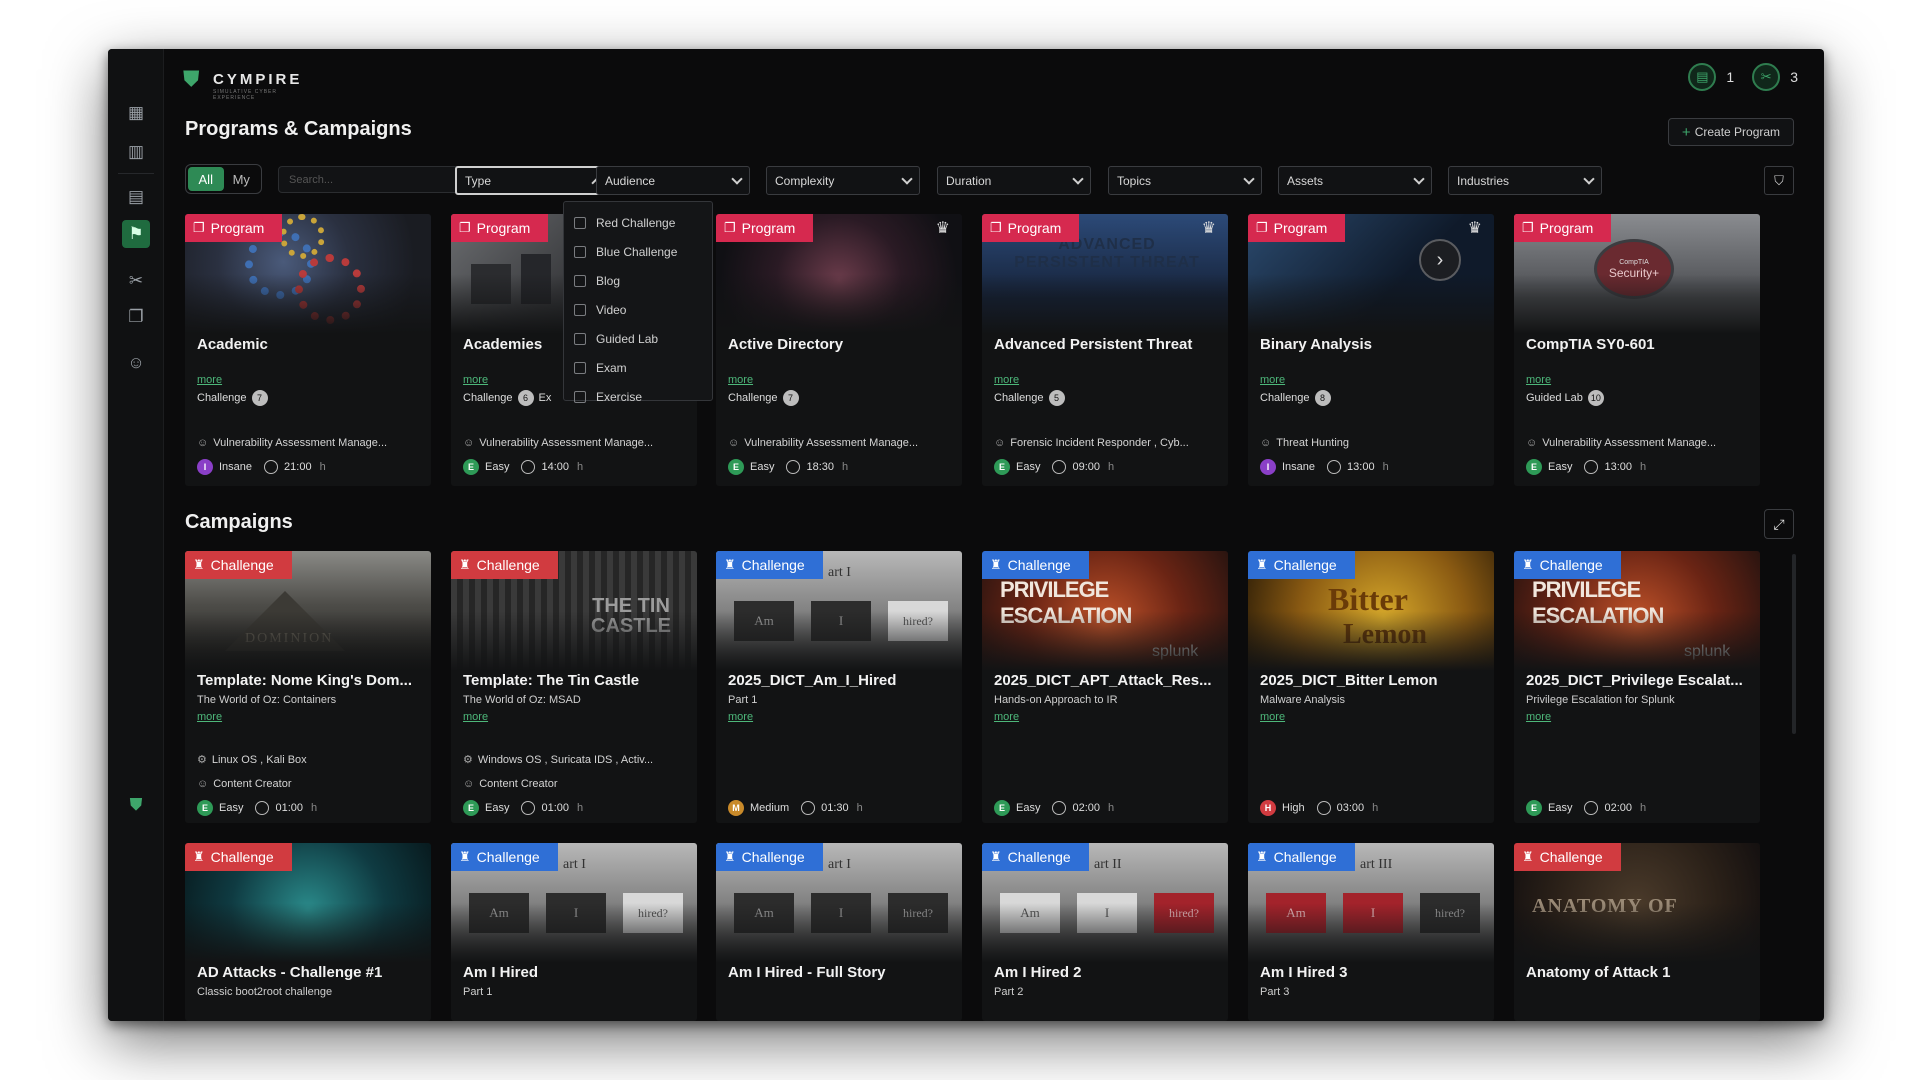 The width and height of the screenshot is (1920, 1080). I want to click on scrollbar, so click(1794, 644).